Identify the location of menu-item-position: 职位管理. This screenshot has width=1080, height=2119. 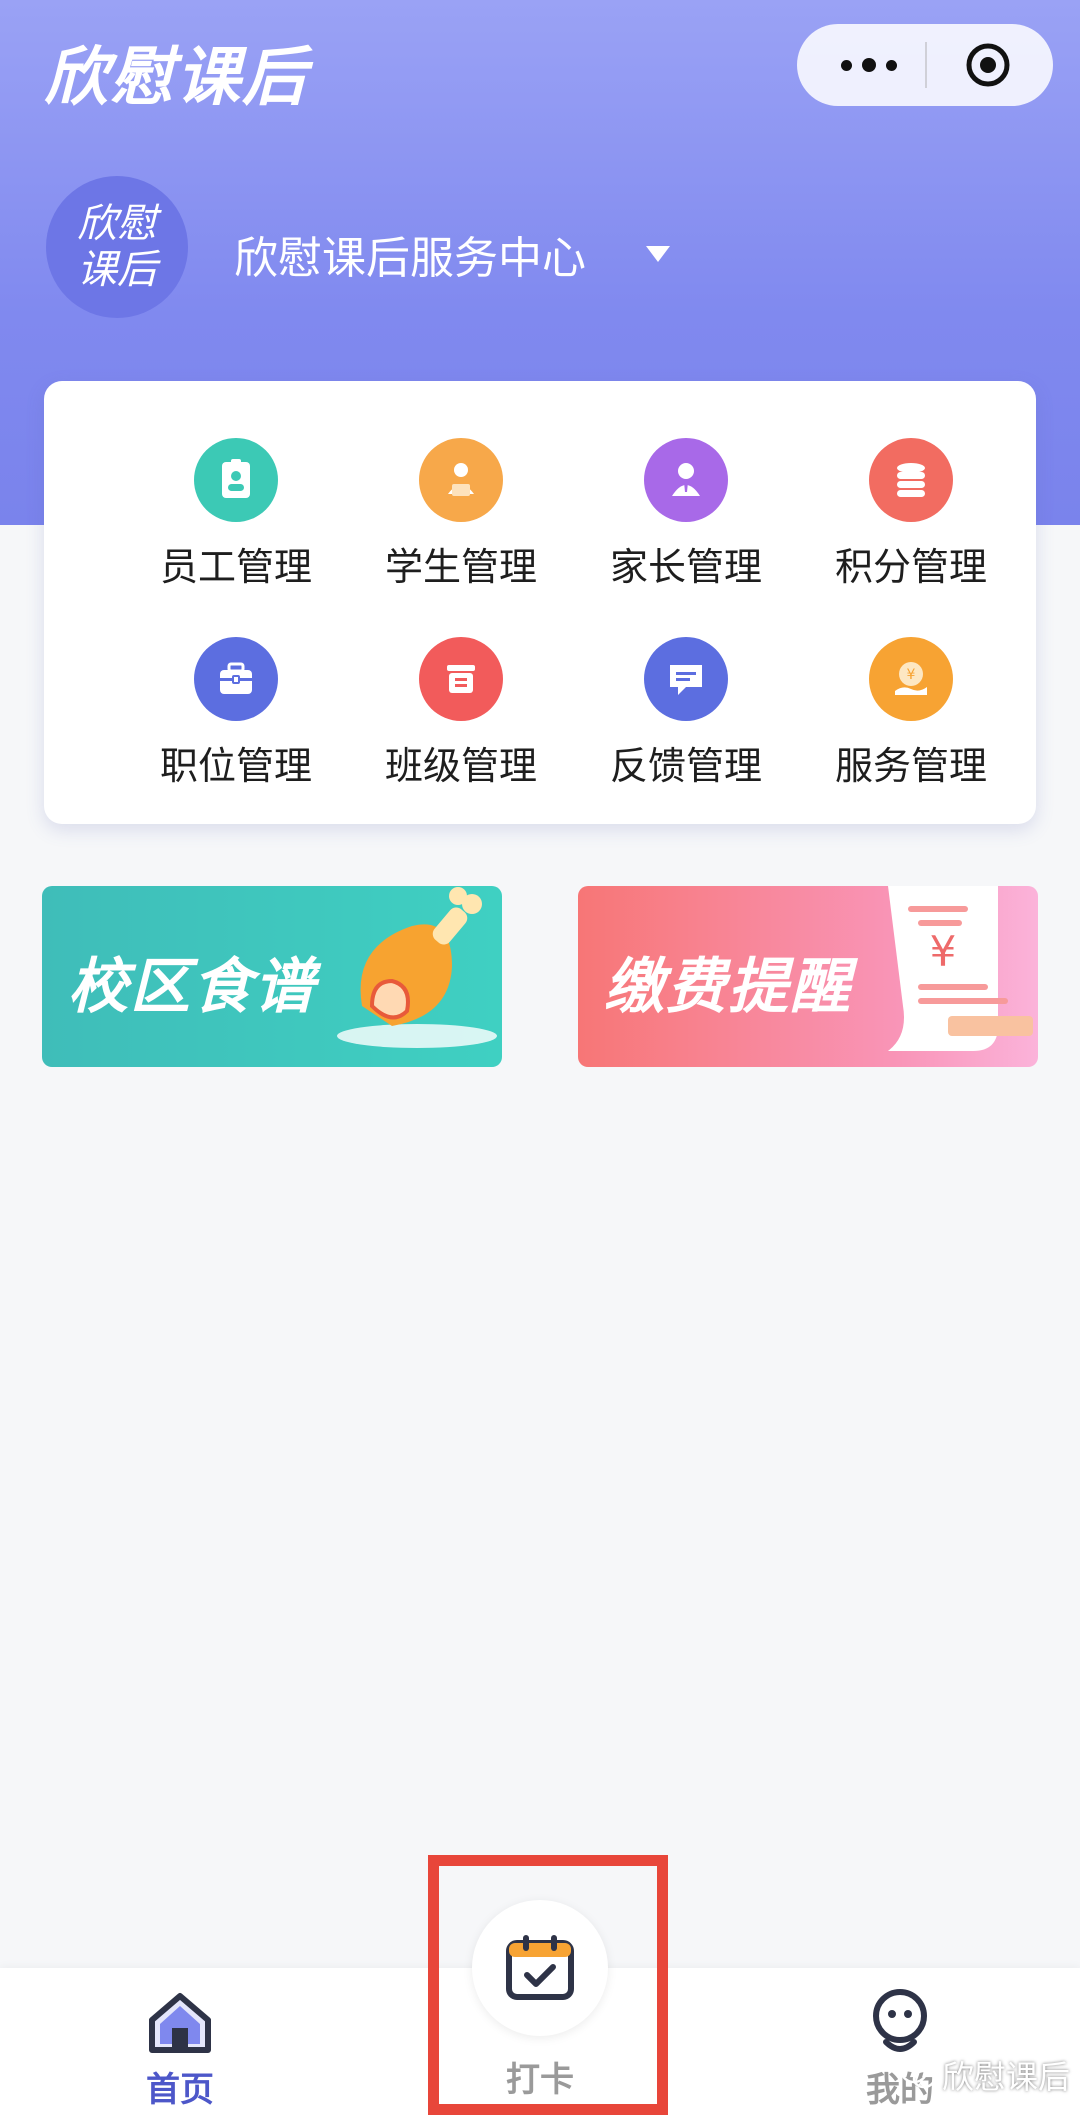
(236, 722).